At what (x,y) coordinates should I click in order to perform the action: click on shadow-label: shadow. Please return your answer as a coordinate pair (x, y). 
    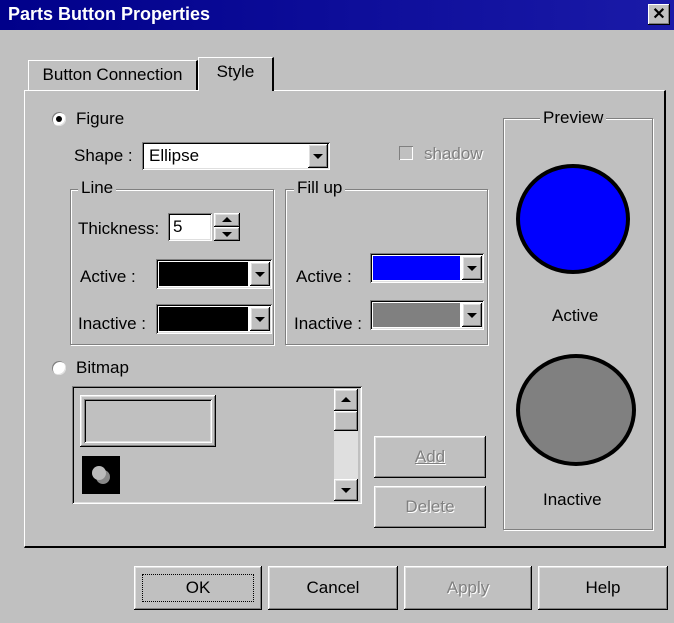
    Looking at the image, I should click on (453, 153).